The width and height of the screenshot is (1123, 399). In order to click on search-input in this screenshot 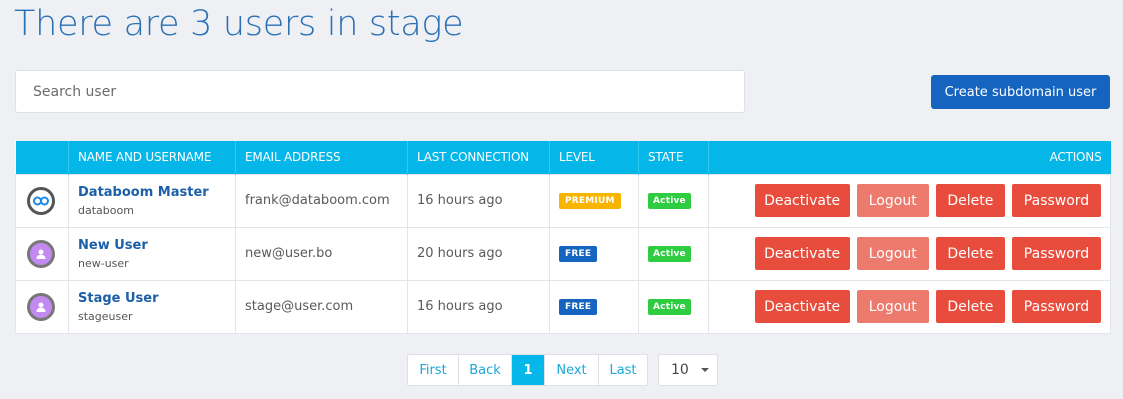, I will do `click(380, 91)`.